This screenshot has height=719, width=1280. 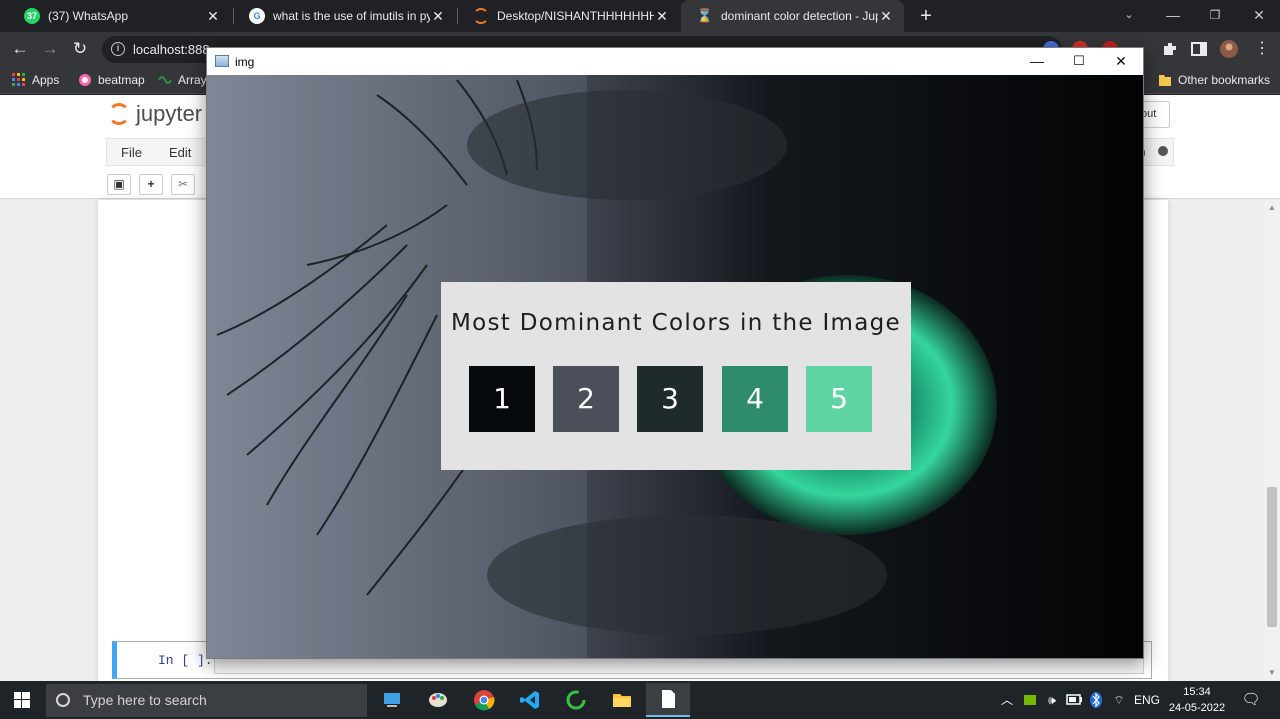 What do you see at coordinates (1096, 700) in the screenshot?
I see `bluetooth-icon` at bounding box center [1096, 700].